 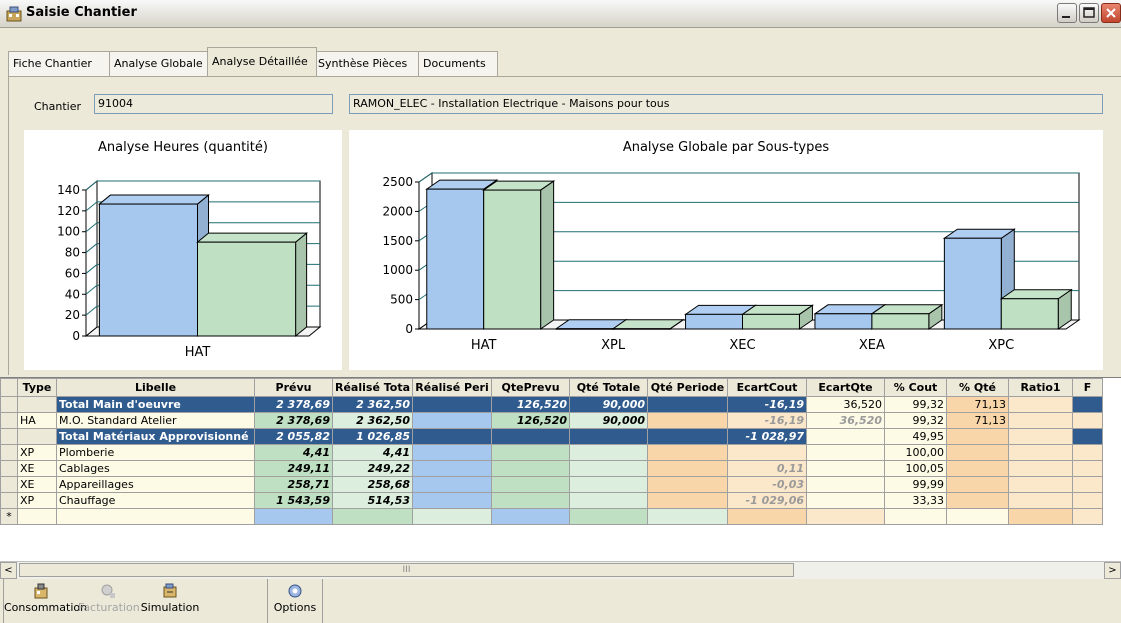 I want to click on scroll-thumb: III, so click(x=406, y=570).